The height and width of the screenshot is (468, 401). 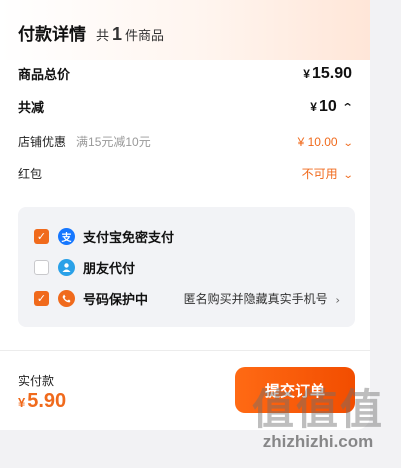 I want to click on watermark: 值值值 zhizhizhi.com, so click(x=318, y=420).